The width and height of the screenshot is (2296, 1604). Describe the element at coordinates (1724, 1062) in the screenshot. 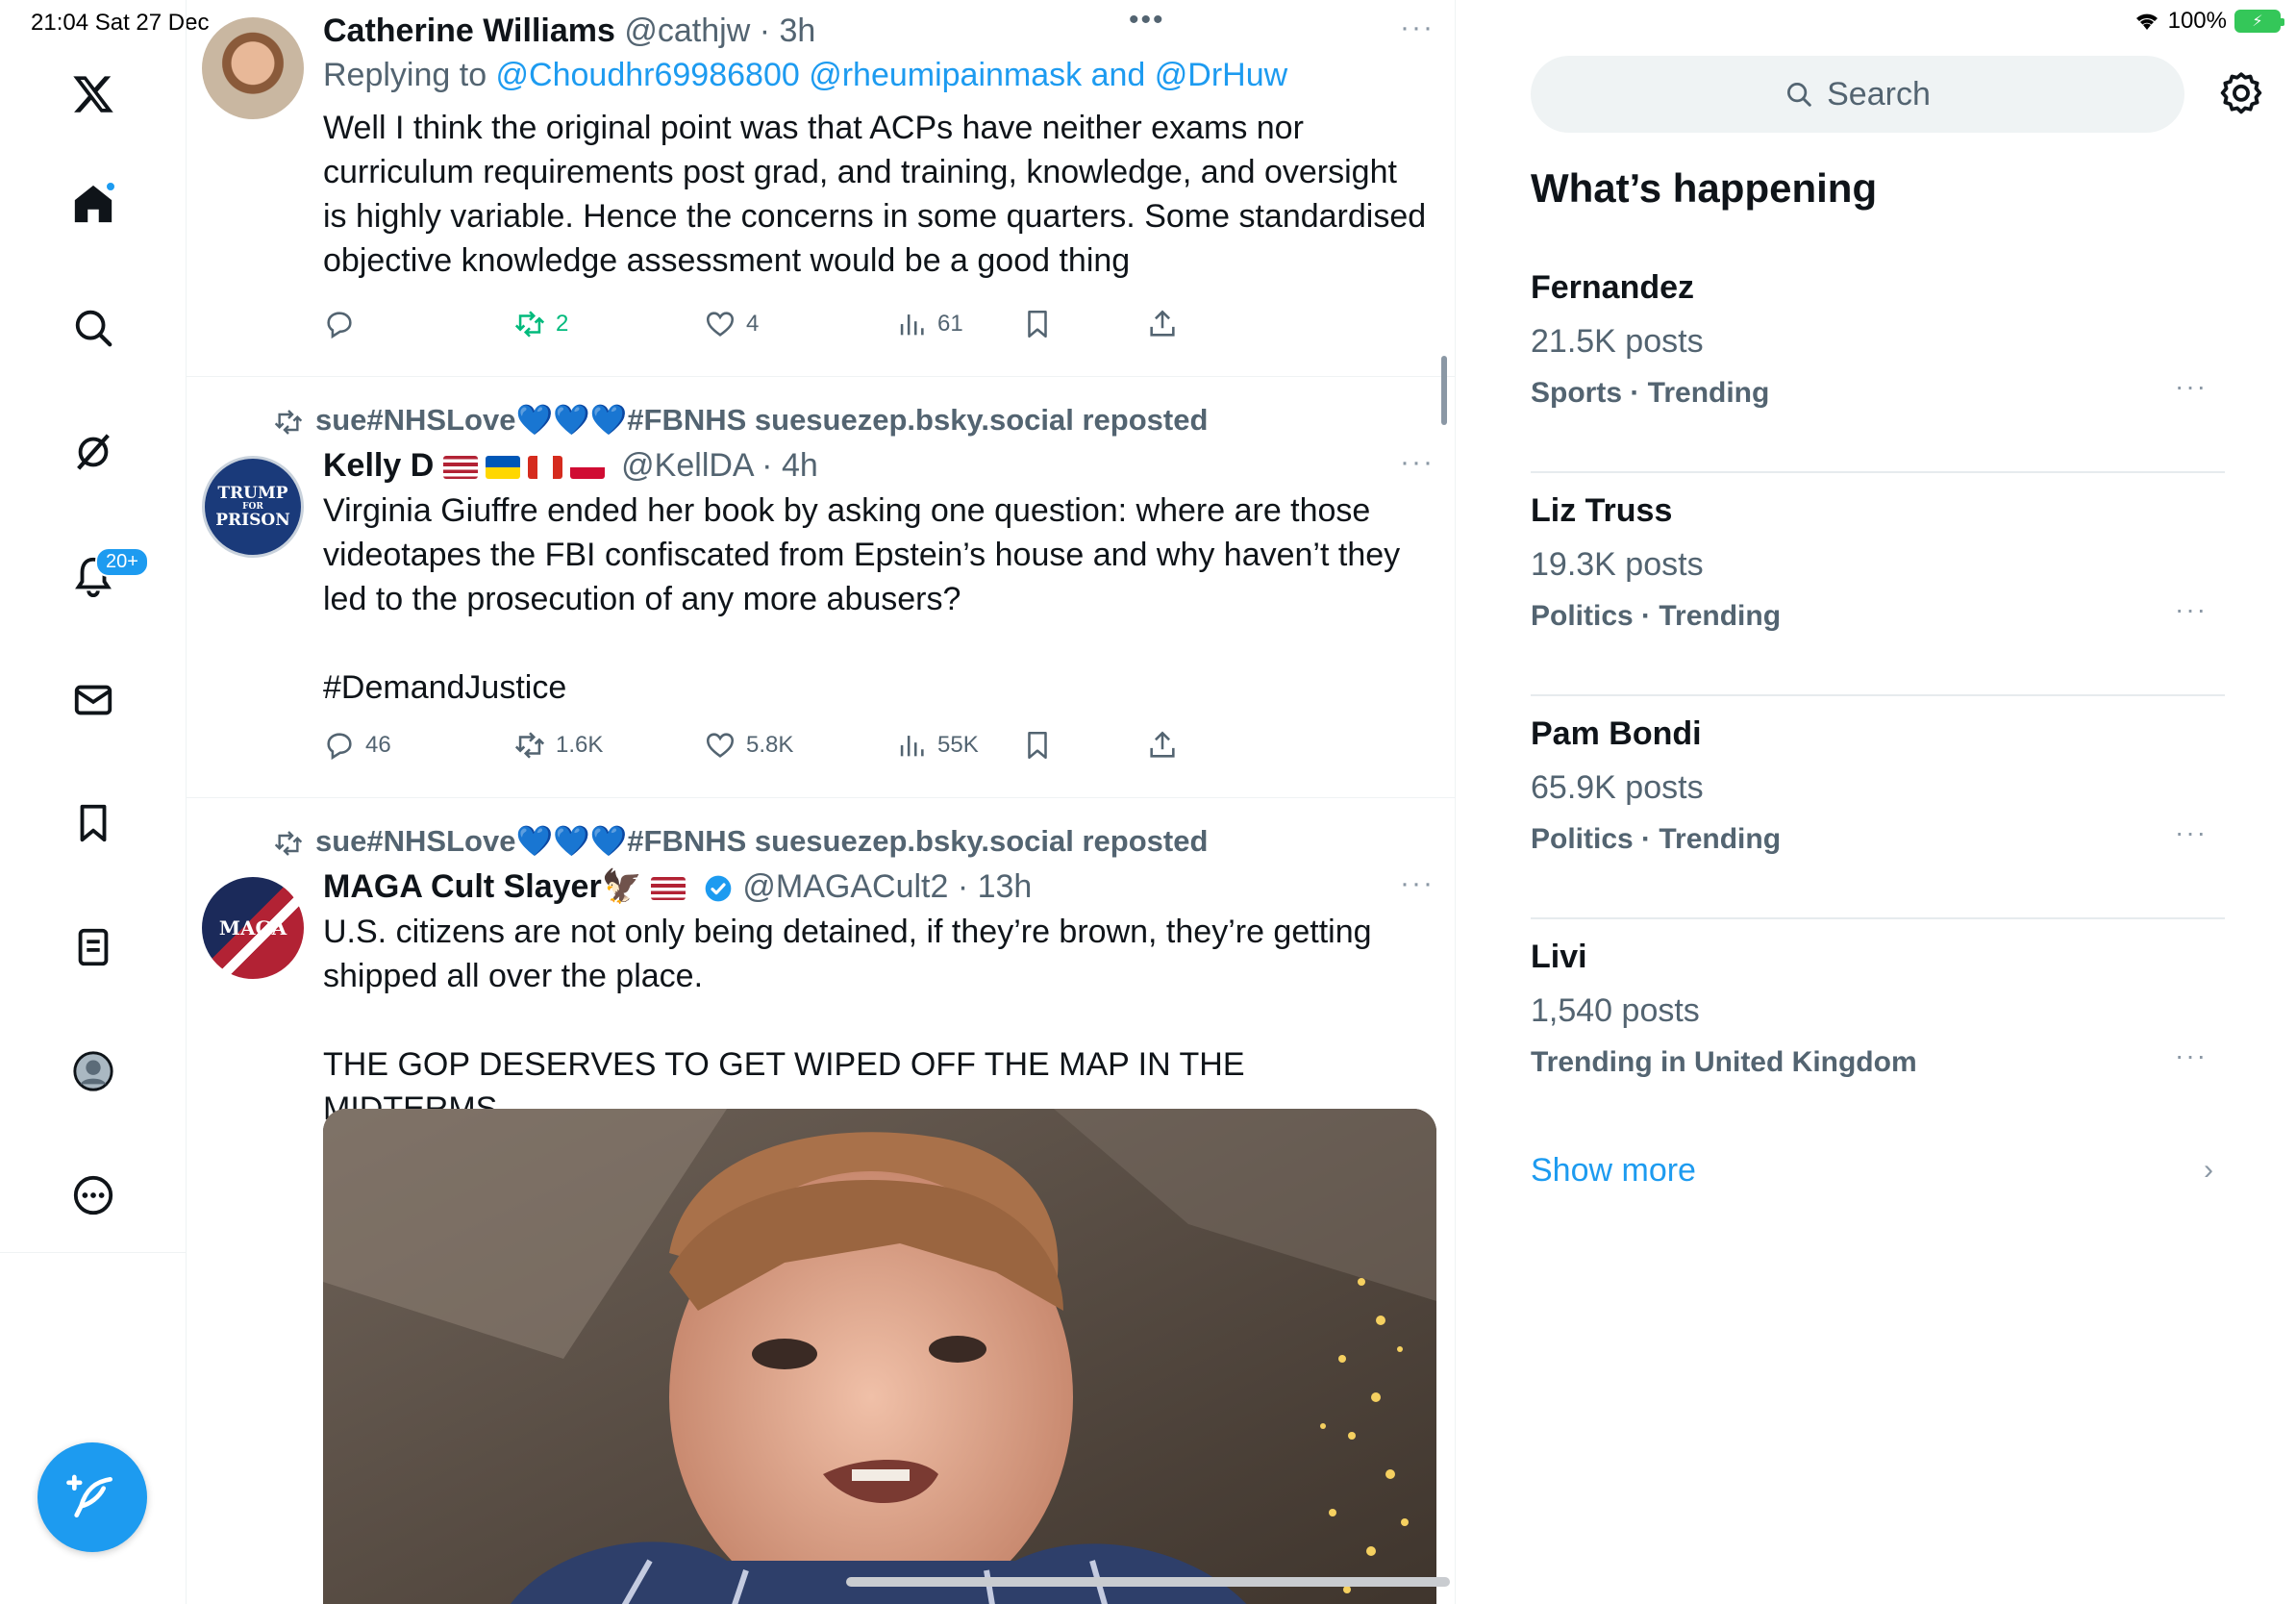

I see `trend-category: Trending in United Kingdom` at that location.